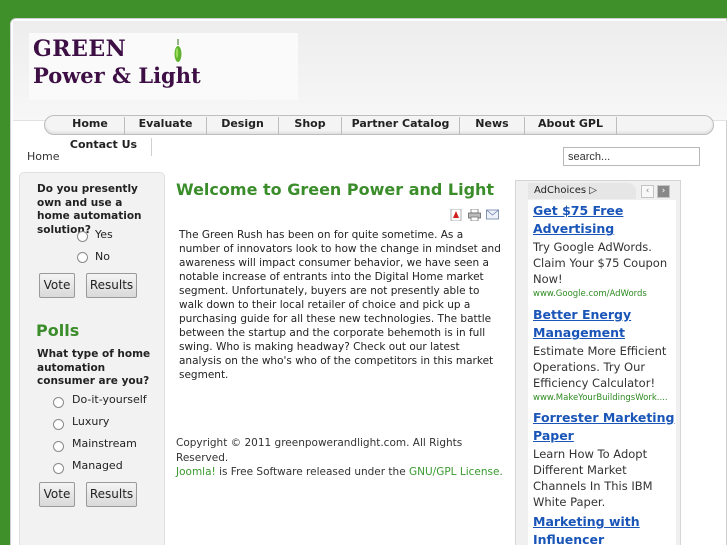 This screenshot has height=545, width=727. Describe the element at coordinates (111, 494) in the screenshot. I see `results-button-2: Results` at that location.